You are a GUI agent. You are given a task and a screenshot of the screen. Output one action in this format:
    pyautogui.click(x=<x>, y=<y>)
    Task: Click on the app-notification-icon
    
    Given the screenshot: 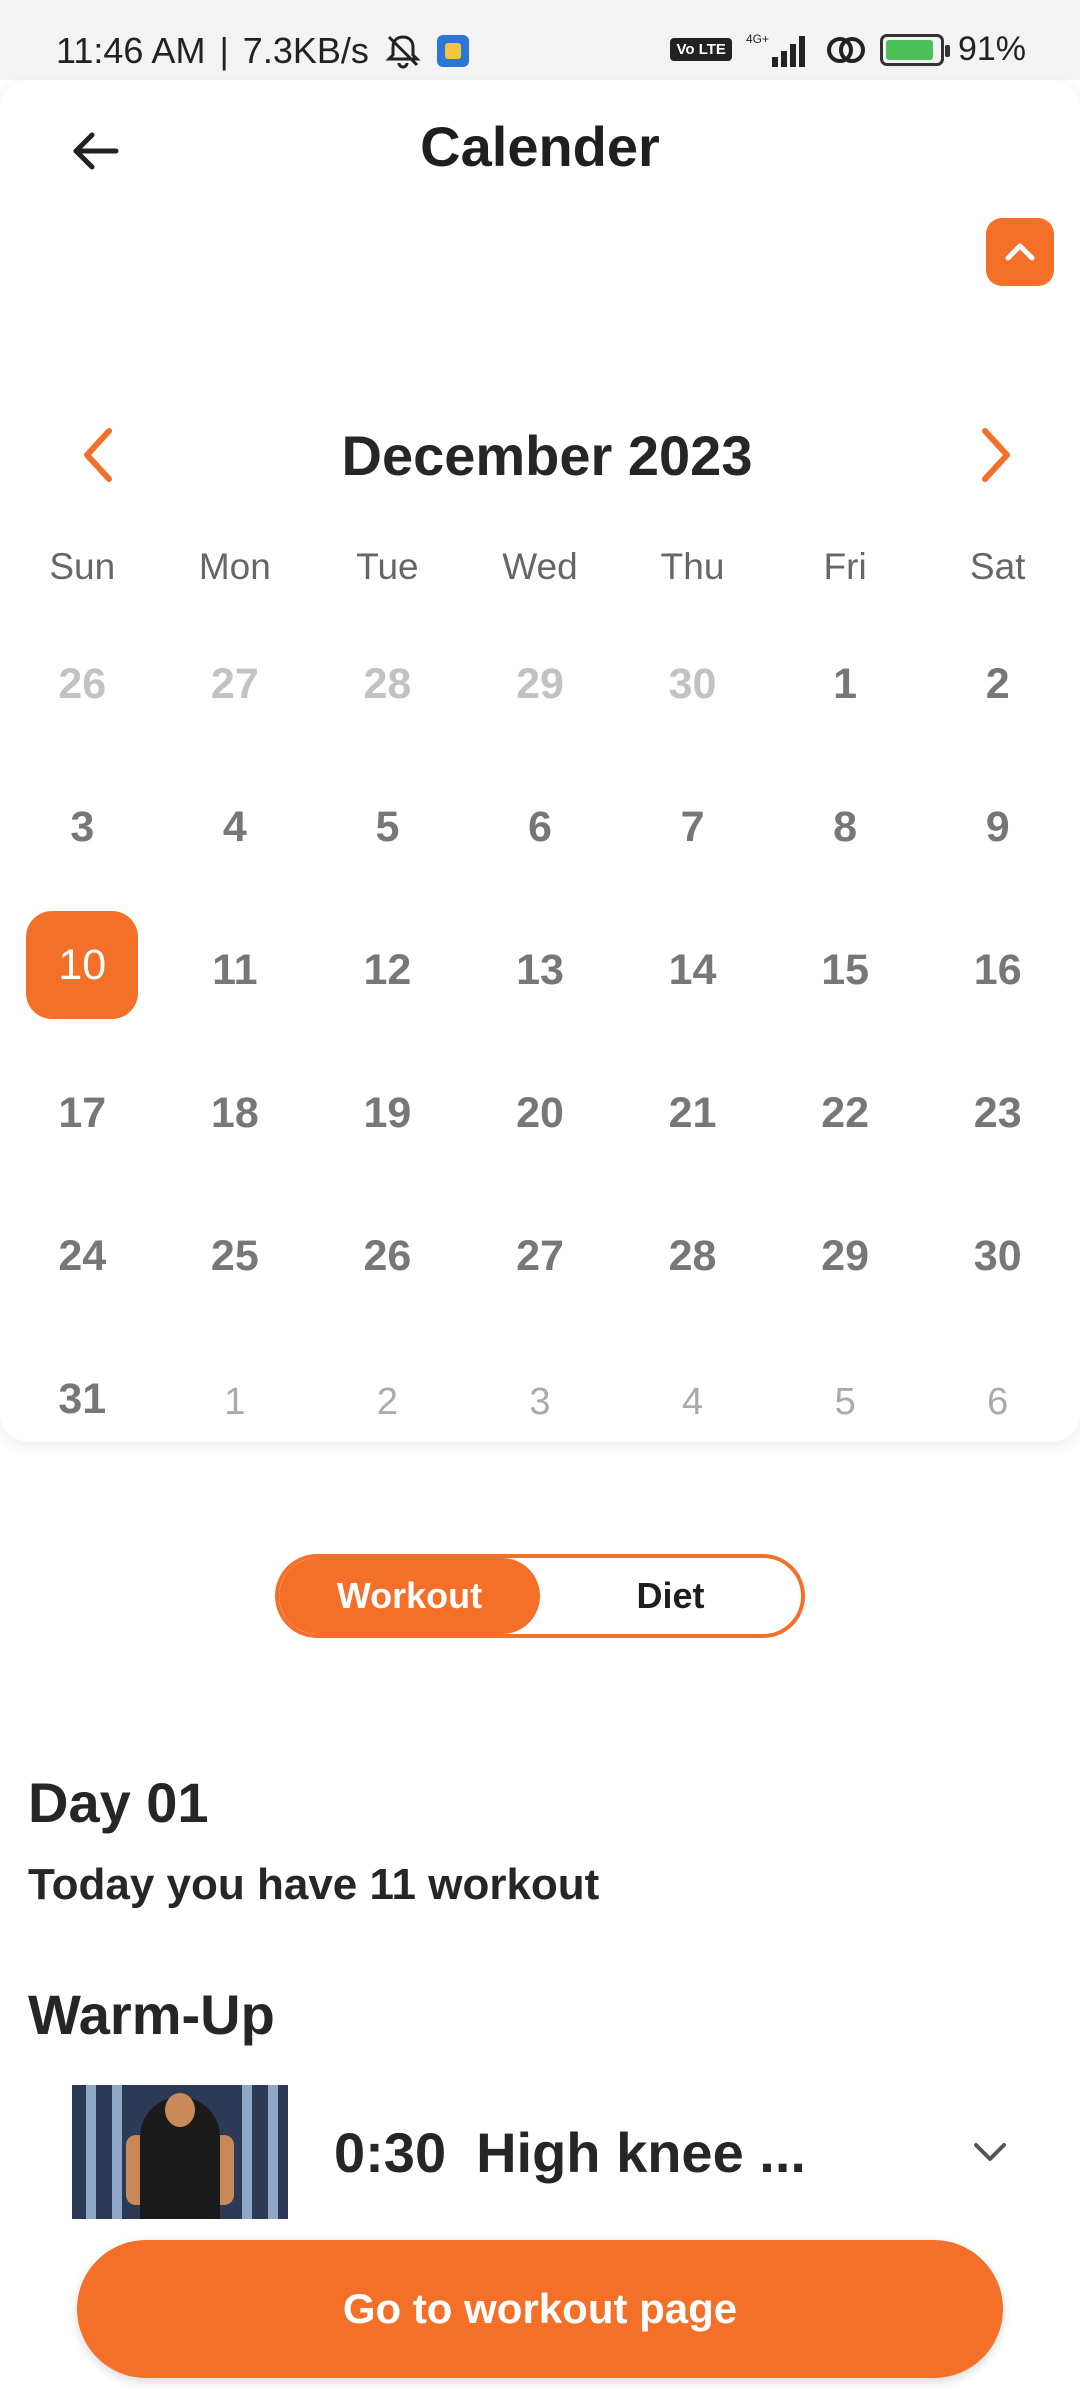 What is the action you would take?
    pyautogui.click(x=452, y=51)
    